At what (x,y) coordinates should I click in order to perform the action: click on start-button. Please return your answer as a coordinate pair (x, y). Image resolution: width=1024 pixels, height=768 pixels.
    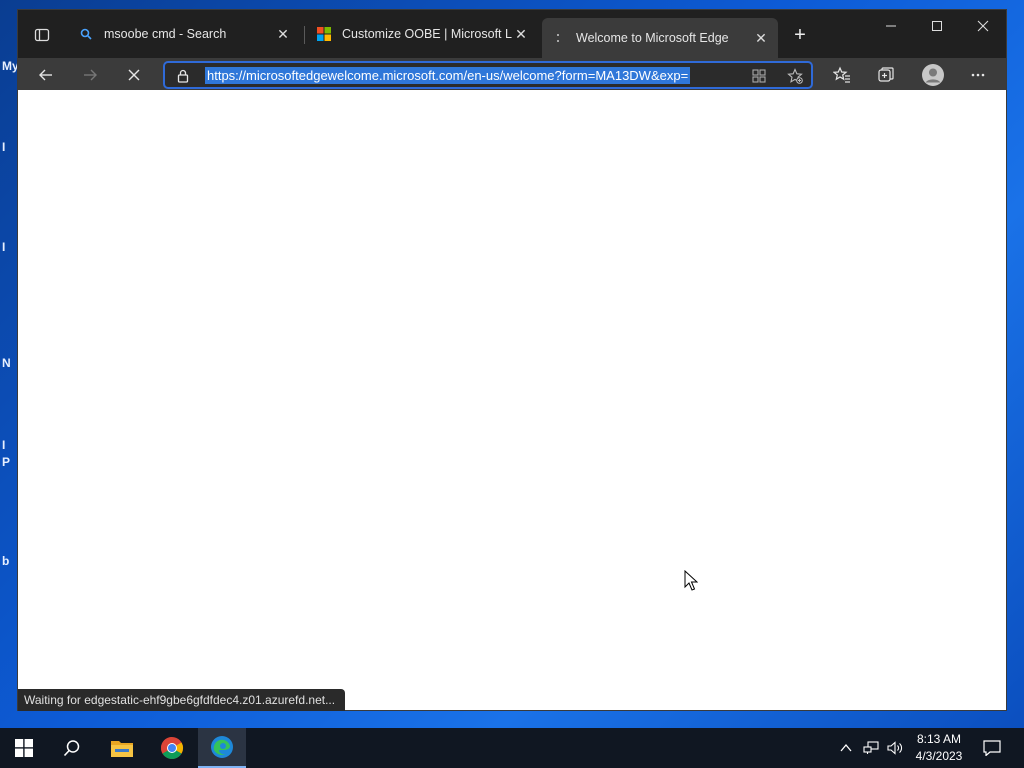
    Looking at the image, I should click on (24, 748).